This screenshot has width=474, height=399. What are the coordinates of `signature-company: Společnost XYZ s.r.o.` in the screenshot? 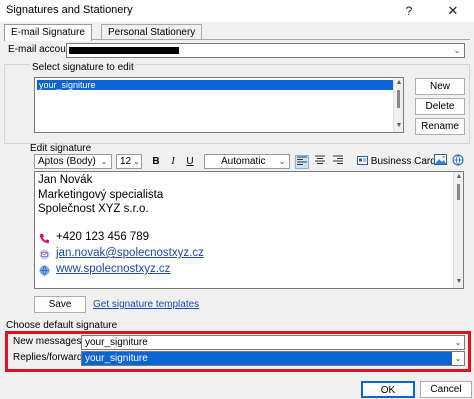 It's located at (93, 209).